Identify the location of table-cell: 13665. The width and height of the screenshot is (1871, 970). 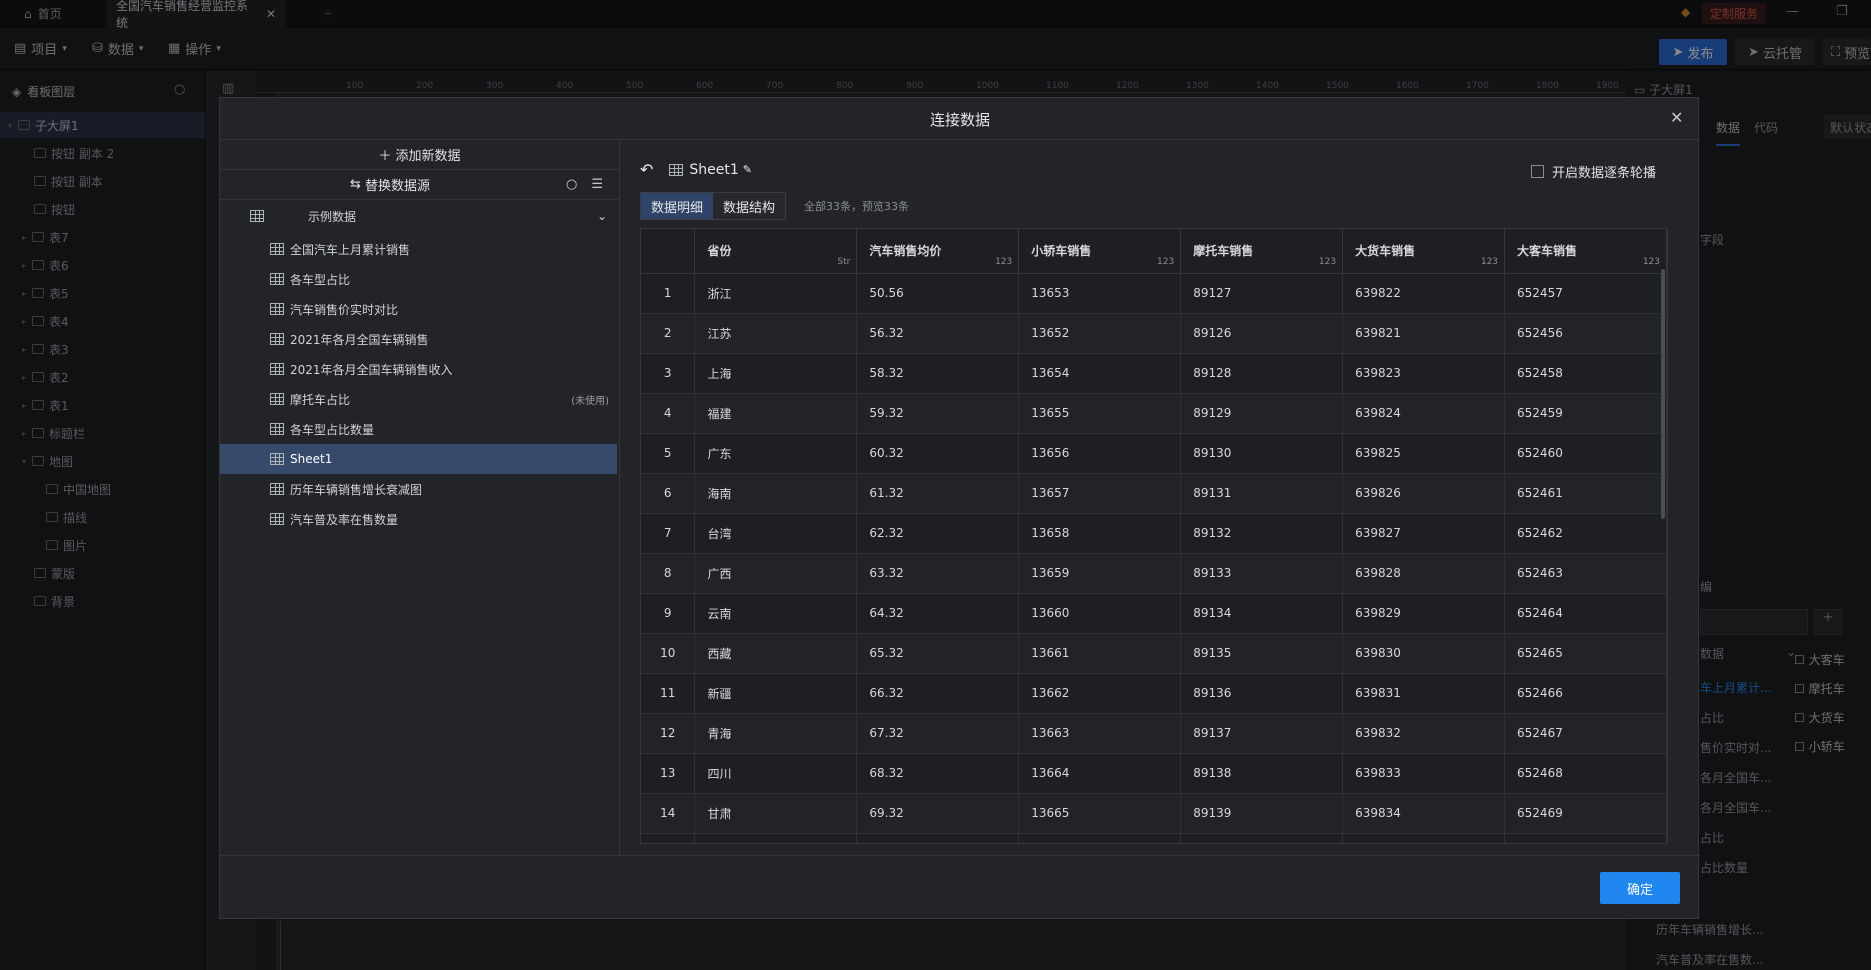
(1100, 813).